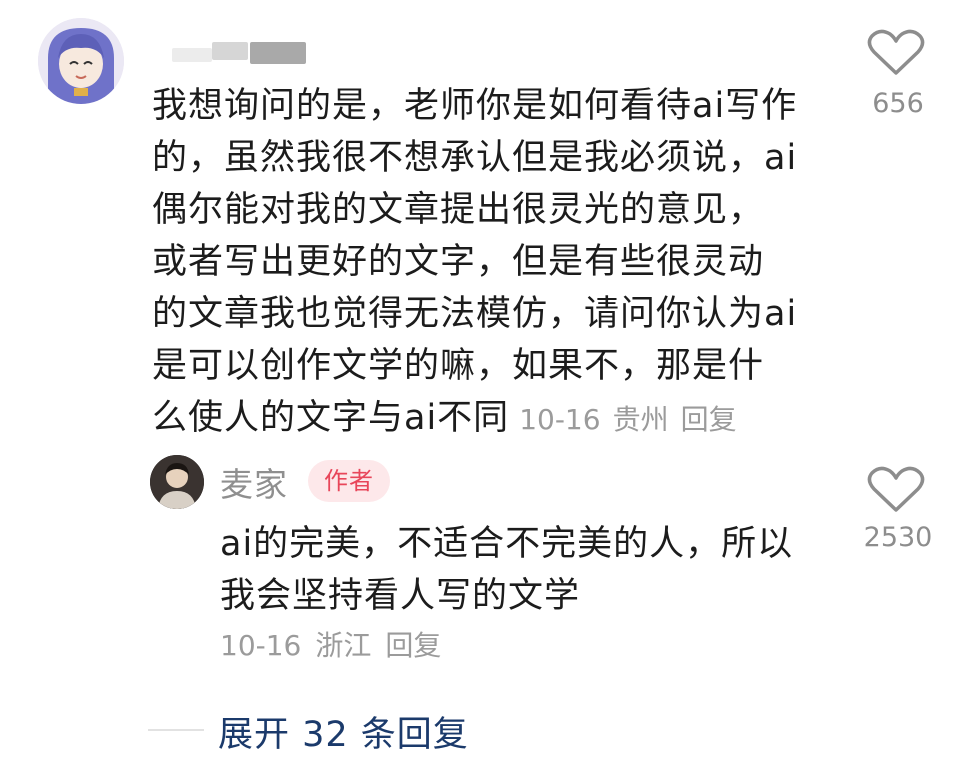 Image resolution: width=960 pixels, height=768 pixels. What do you see at coordinates (898, 537) in the screenshot?
I see `reply-like-count: 2530` at bounding box center [898, 537].